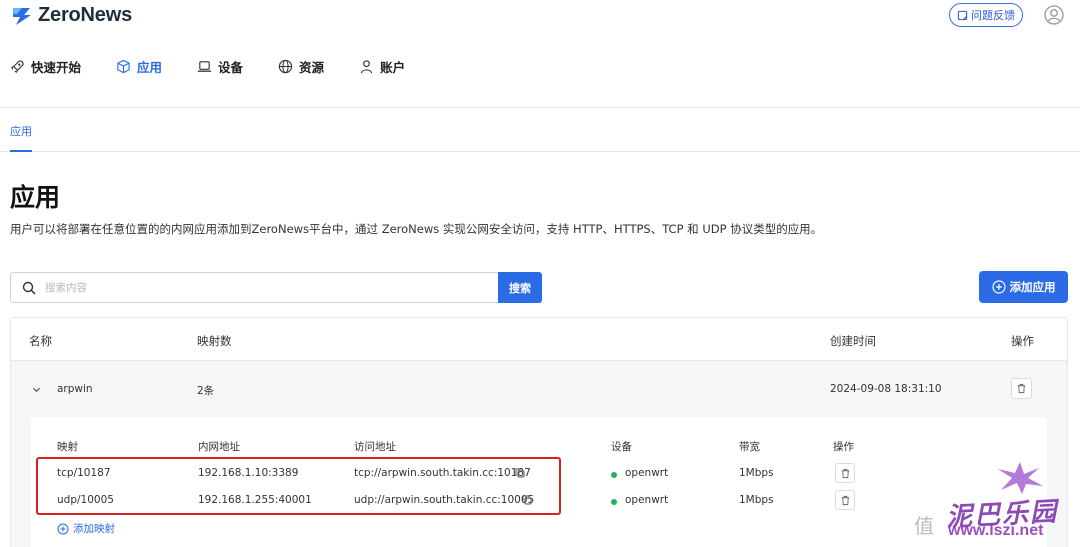  I want to click on table-header: 名称 映射数 创建时间 操作, so click(539, 339).